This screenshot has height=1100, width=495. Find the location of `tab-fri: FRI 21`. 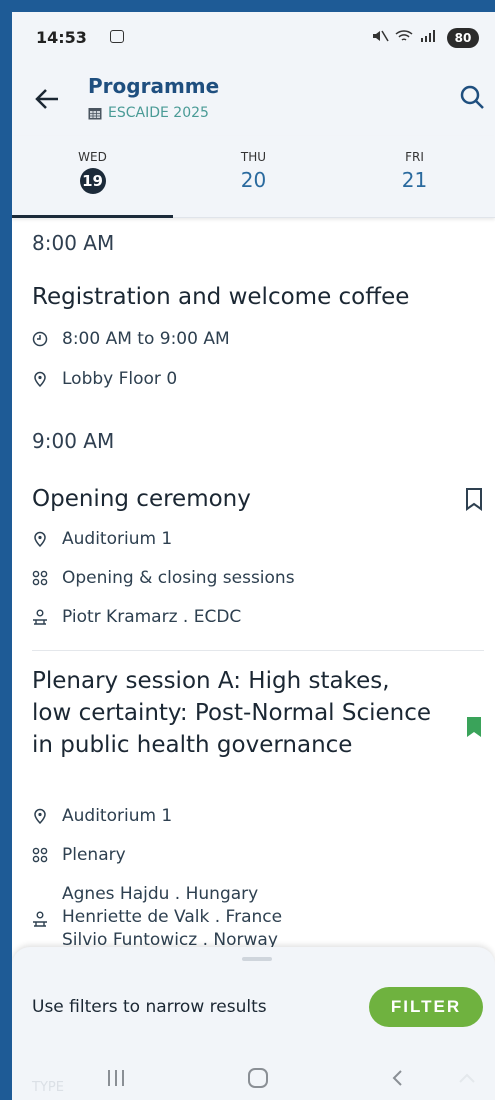

tab-fri: FRI 21 is located at coordinates (414, 177).